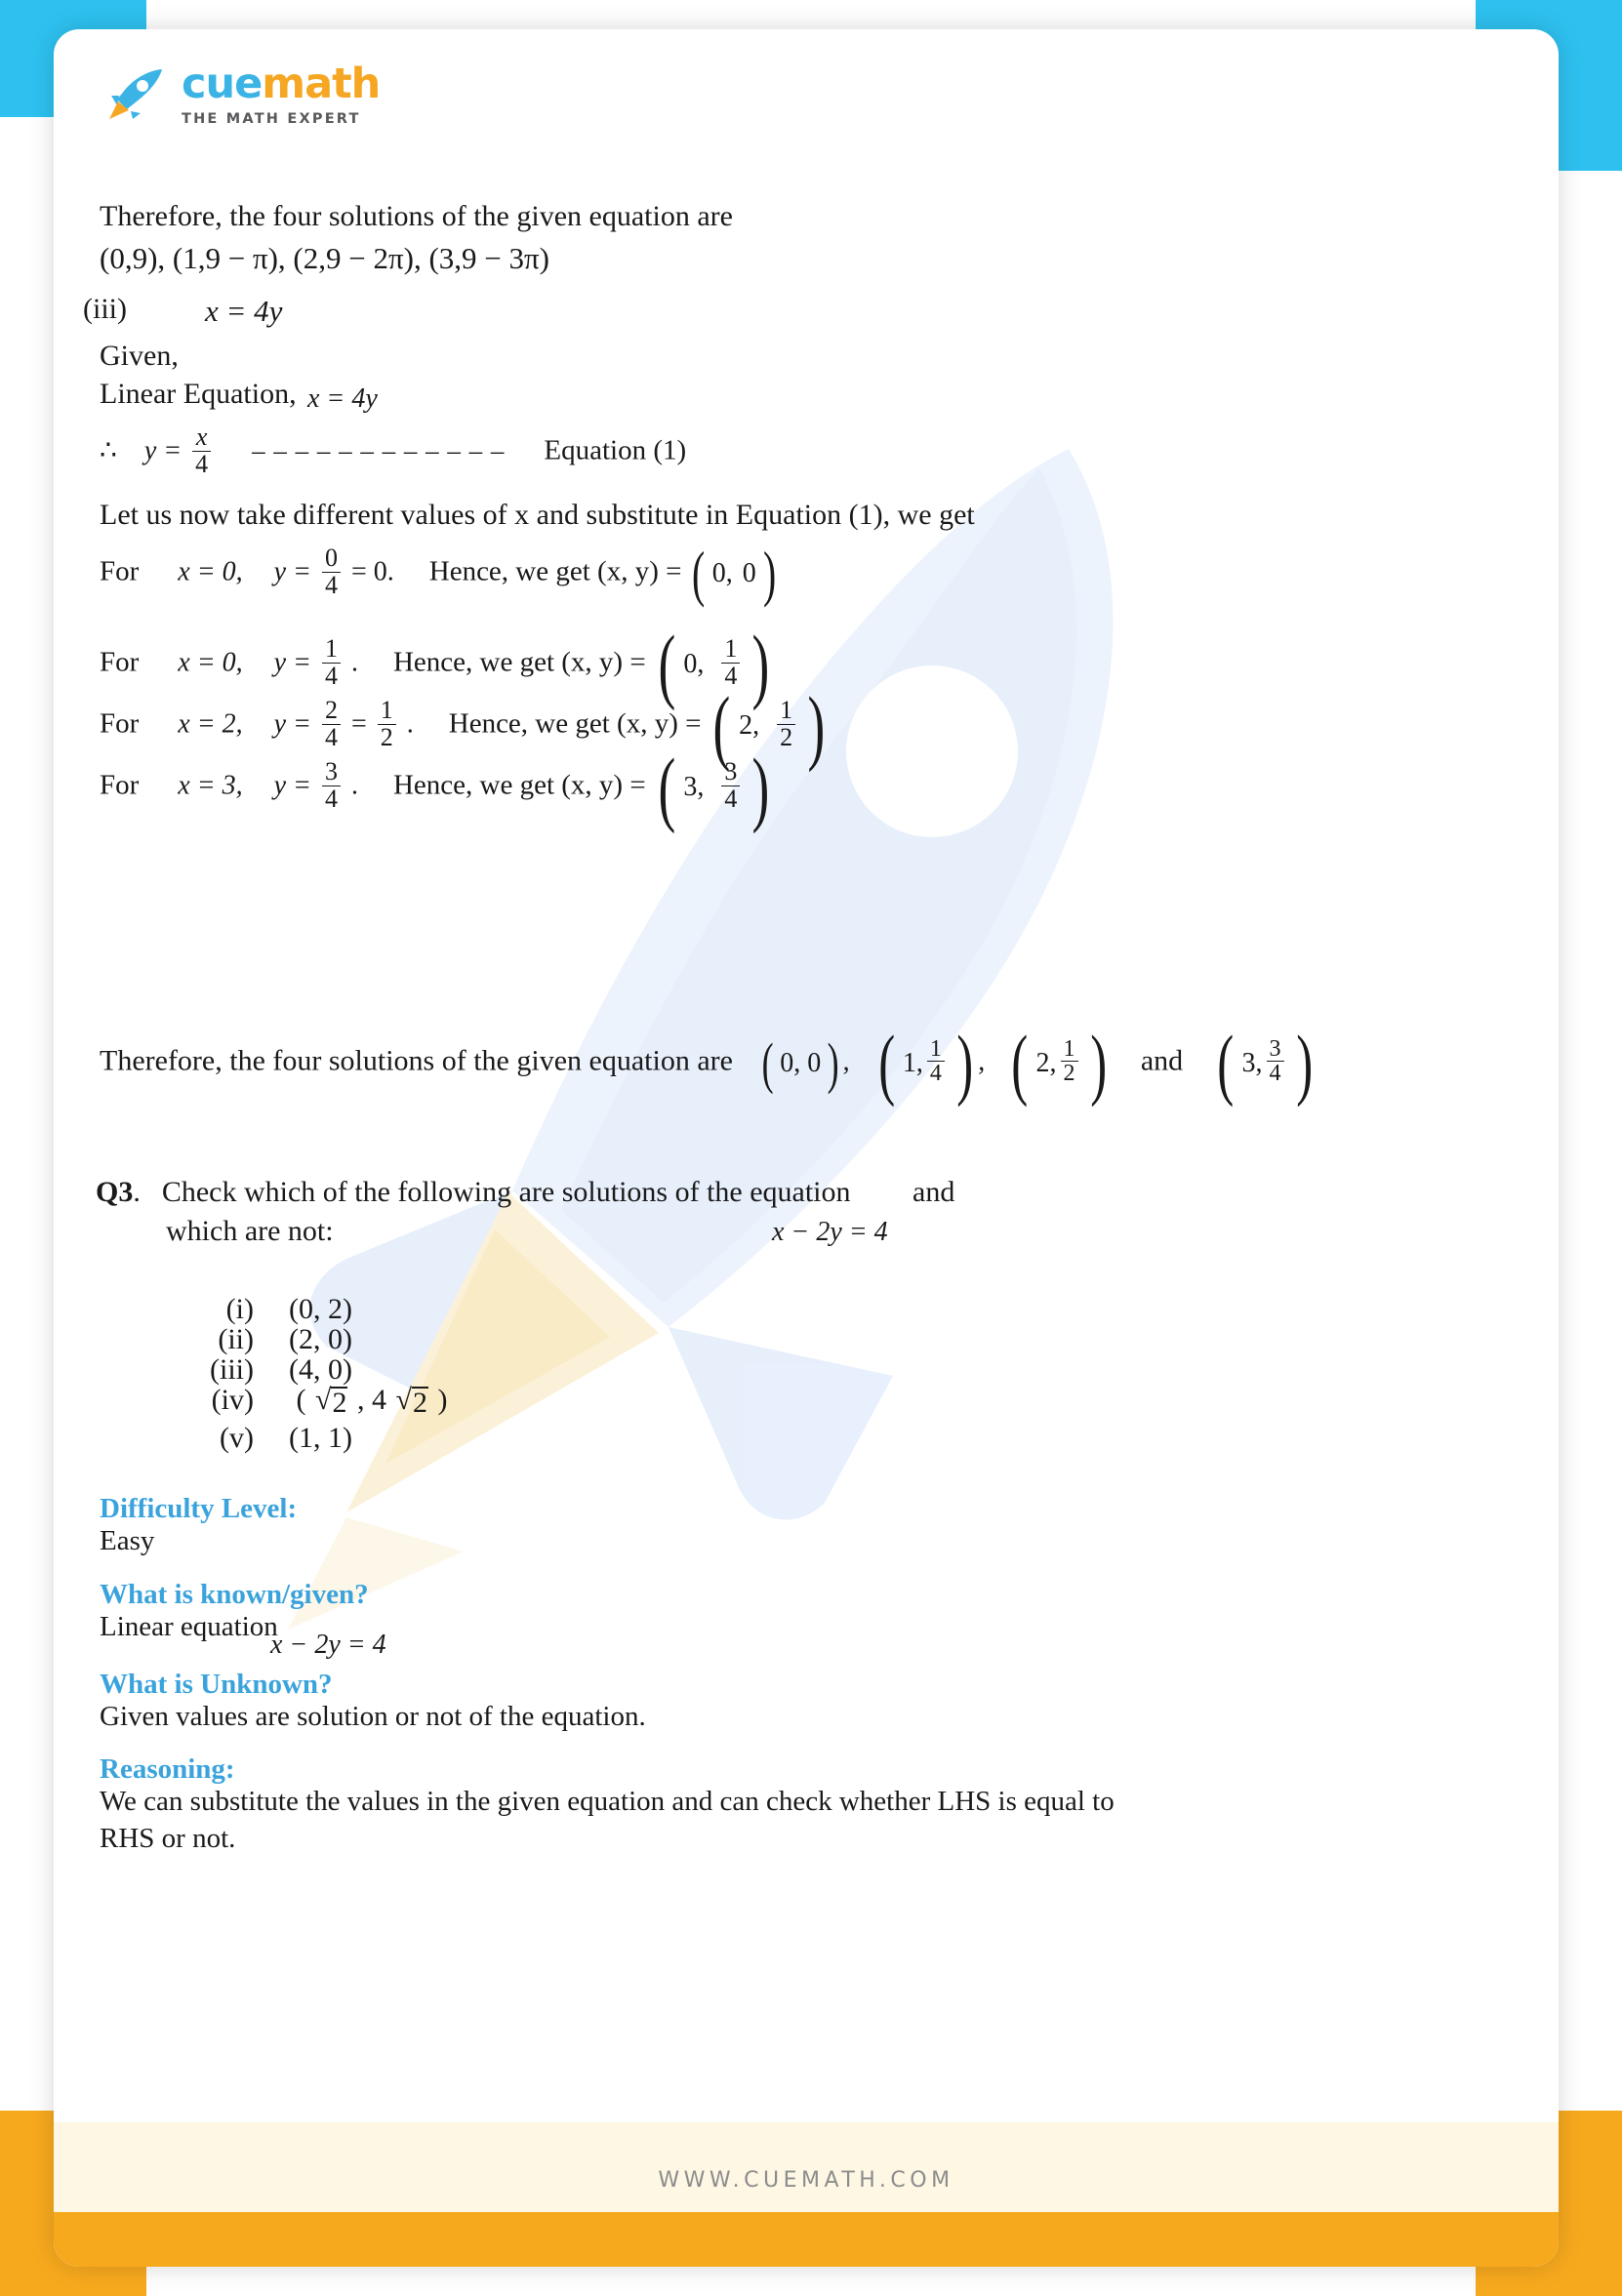  I want to click on final-pair-2-numerator: 1, so click(936, 1049).